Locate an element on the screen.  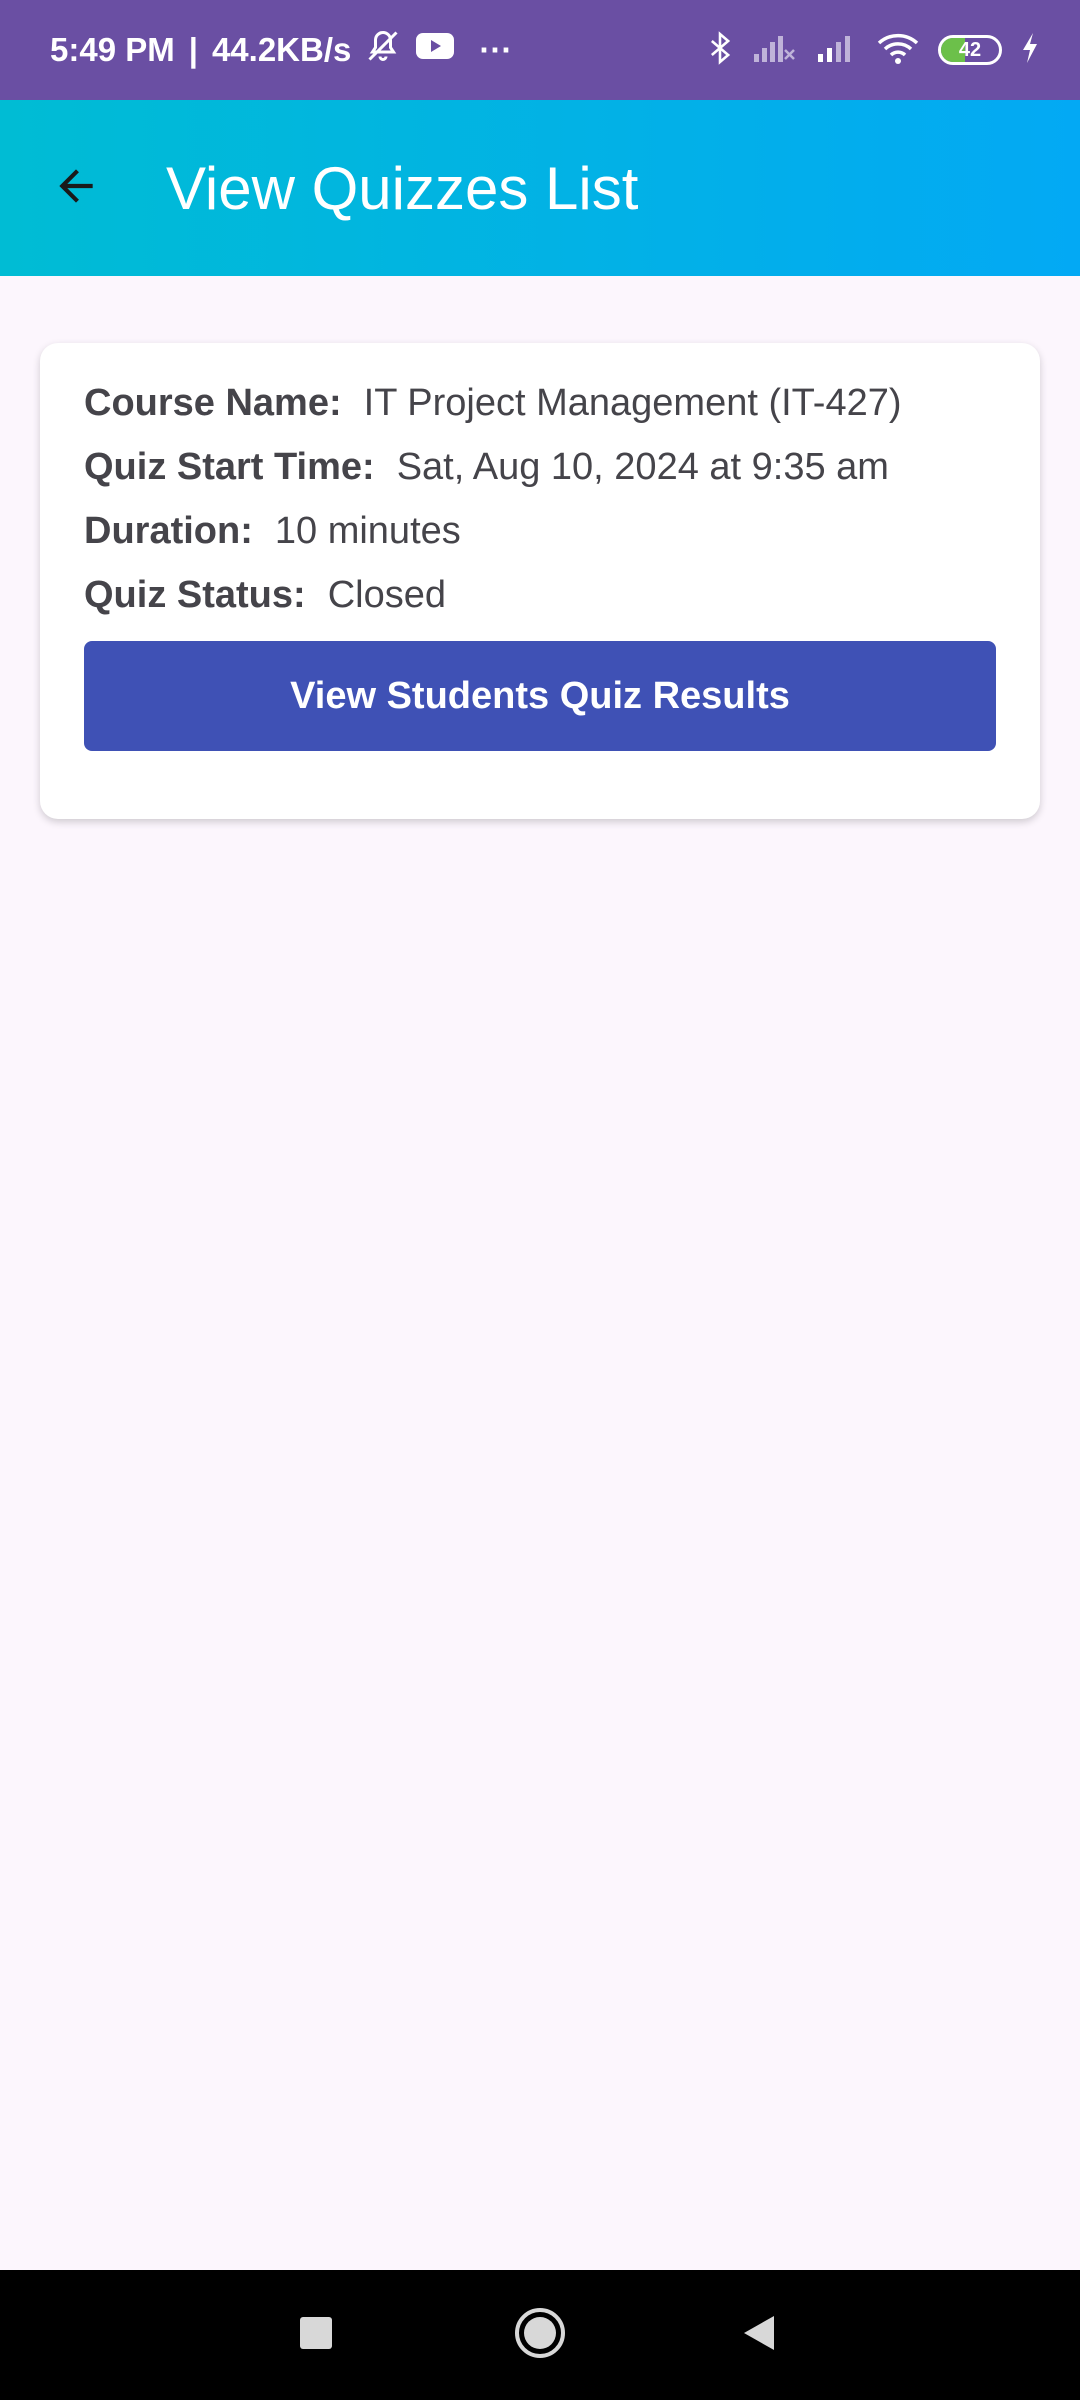
network-speed: 44.2KB/s is located at coordinates (281, 49).